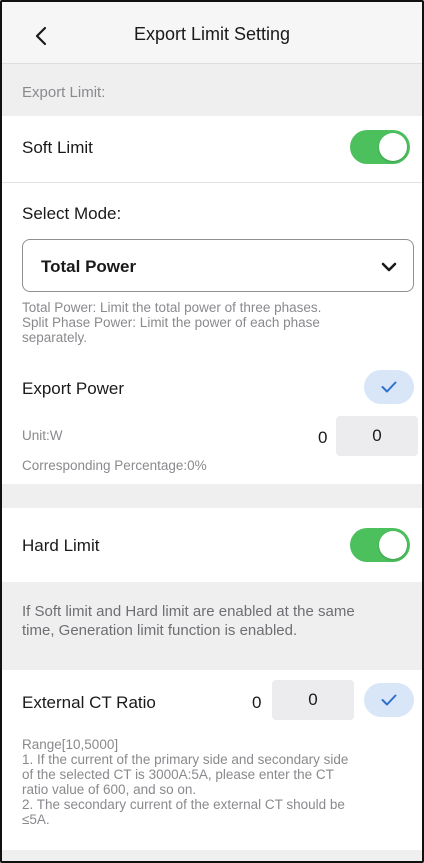  Describe the element at coordinates (70, 744) in the screenshot. I see `ct-range: Range[10,5000]` at that location.